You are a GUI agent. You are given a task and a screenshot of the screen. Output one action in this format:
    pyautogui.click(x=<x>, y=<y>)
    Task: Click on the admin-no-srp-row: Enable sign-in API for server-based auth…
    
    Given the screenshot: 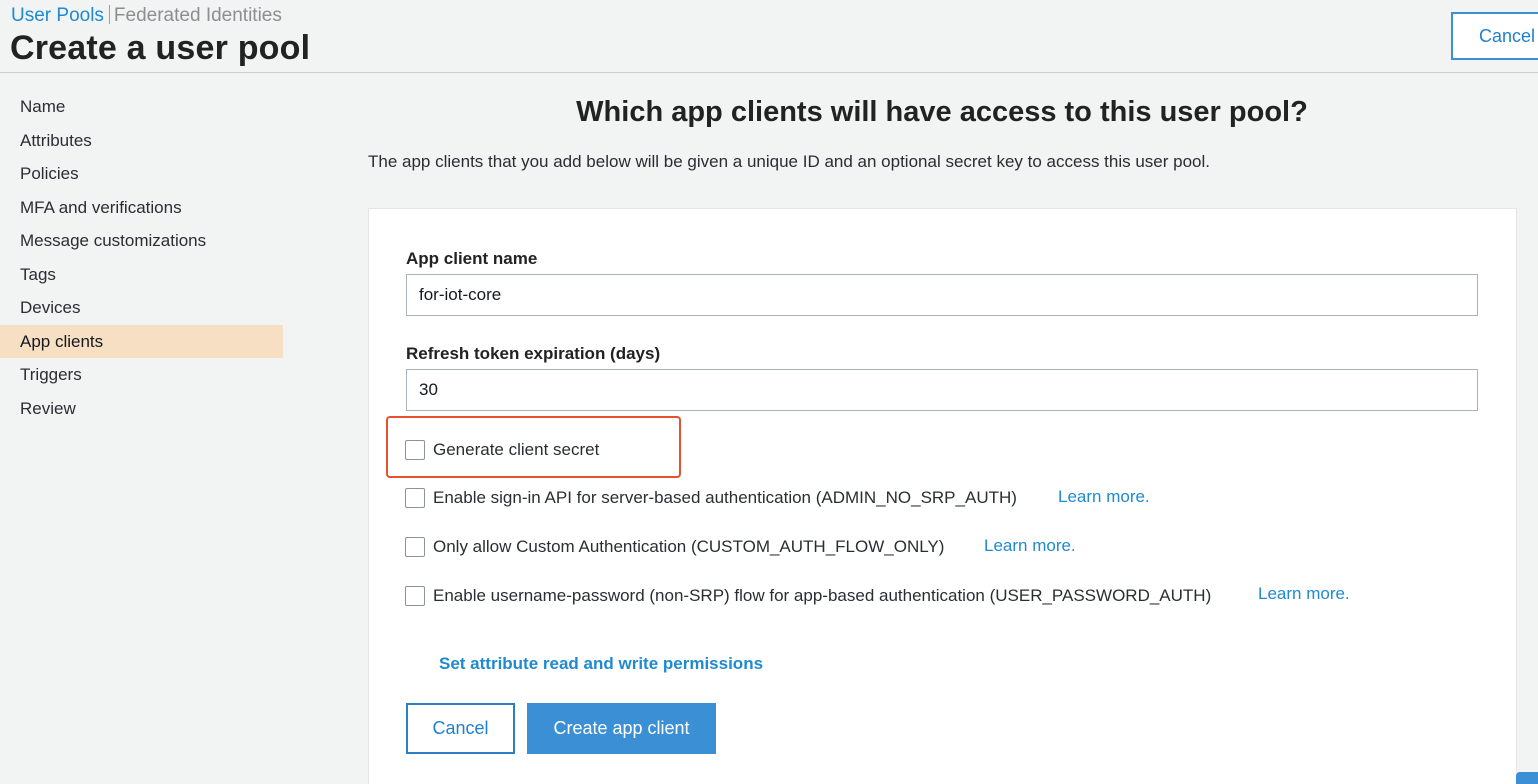 What is the action you would take?
    pyautogui.click(x=711, y=498)
    